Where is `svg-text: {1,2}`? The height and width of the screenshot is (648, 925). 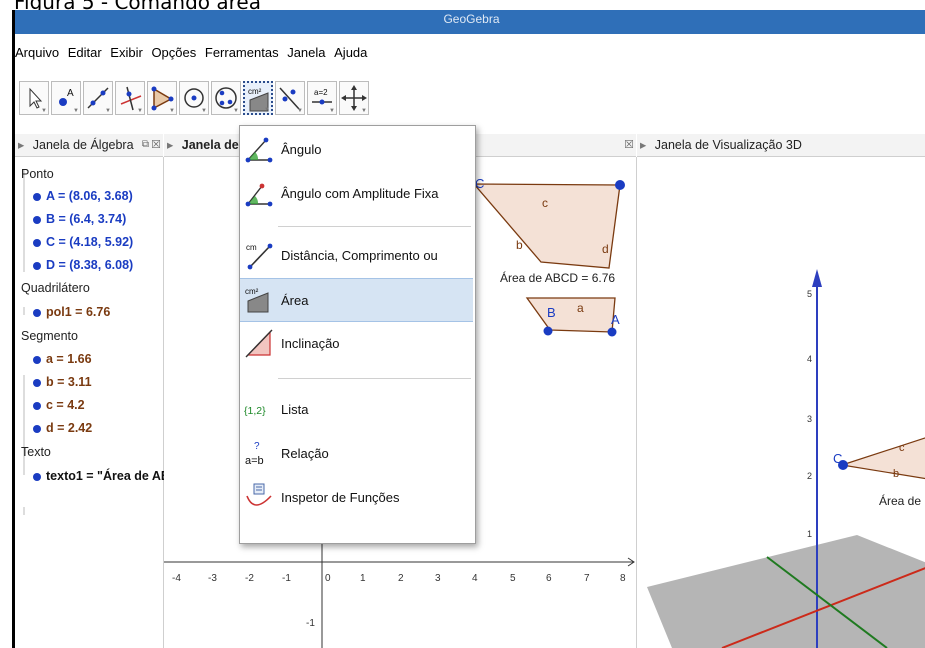 svg-text: {1,2} is located at coordinates (255, 411).